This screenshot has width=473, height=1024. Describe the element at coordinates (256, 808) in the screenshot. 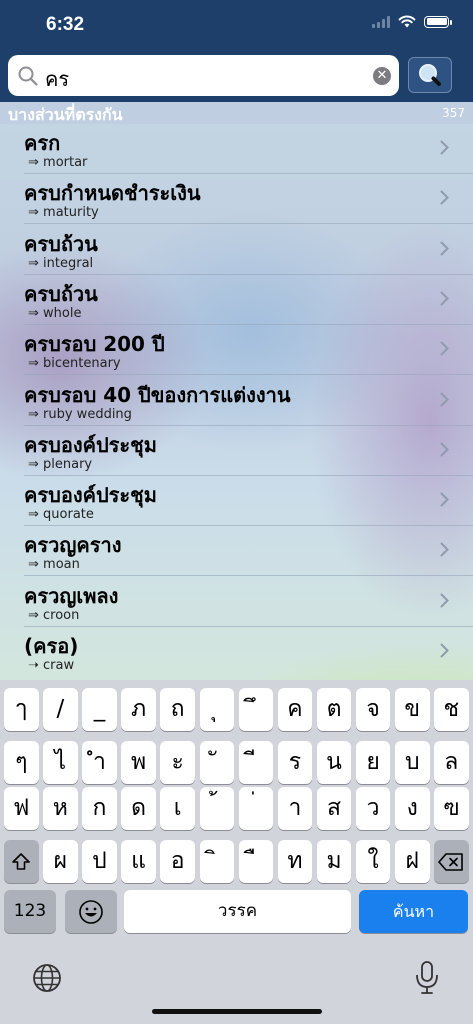

I see `key-31: ่` at that location.